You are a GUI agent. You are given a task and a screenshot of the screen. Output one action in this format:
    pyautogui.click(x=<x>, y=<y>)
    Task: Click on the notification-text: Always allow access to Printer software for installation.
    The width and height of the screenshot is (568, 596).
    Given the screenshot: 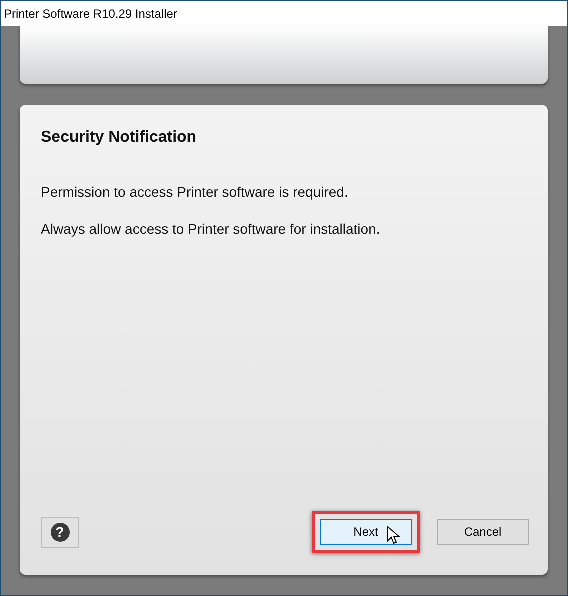 What is the action you would take?
    pyautogui.click(x=211, y=229)
    